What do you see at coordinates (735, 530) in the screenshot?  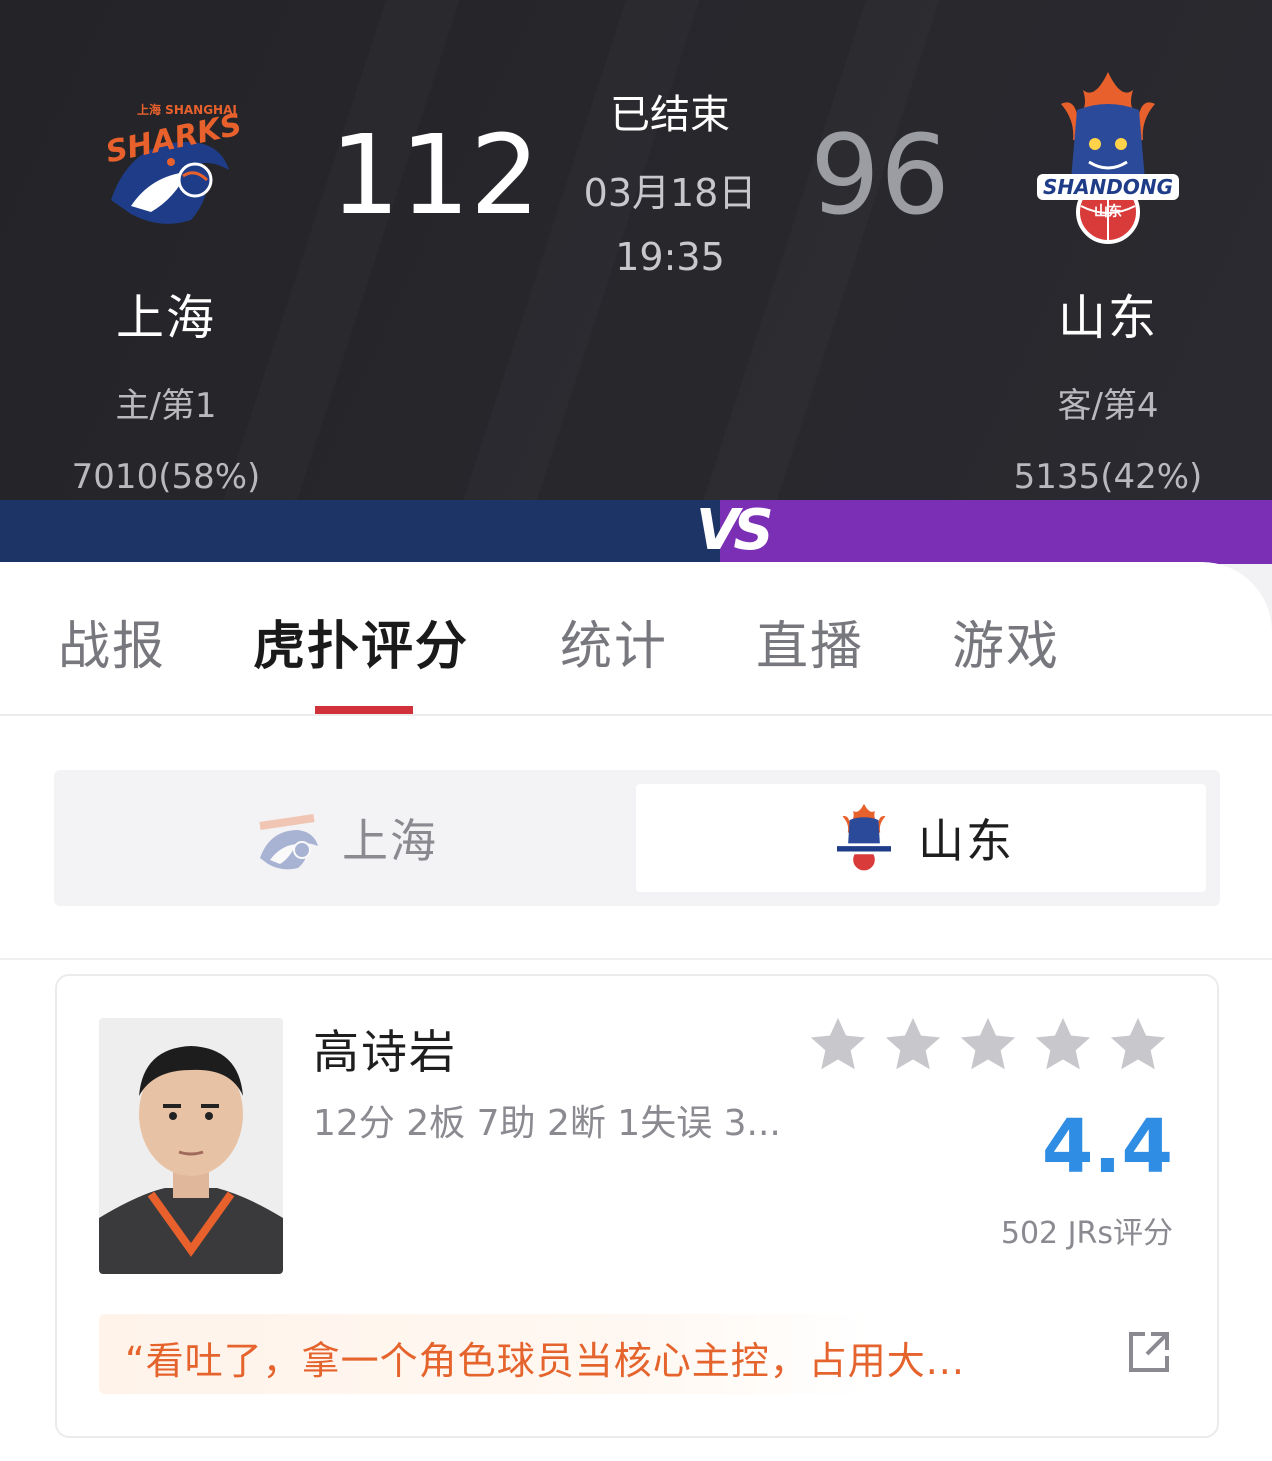 I see `vs-label: VS` at bounding box center [735, 530].